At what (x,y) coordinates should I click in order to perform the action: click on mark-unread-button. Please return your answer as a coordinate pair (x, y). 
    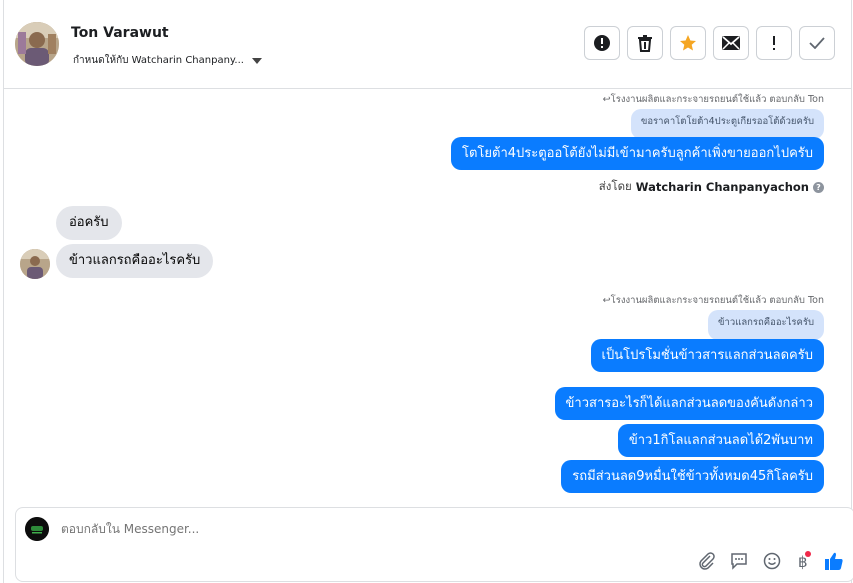
    Looking at the image, I should click on (731, 43).